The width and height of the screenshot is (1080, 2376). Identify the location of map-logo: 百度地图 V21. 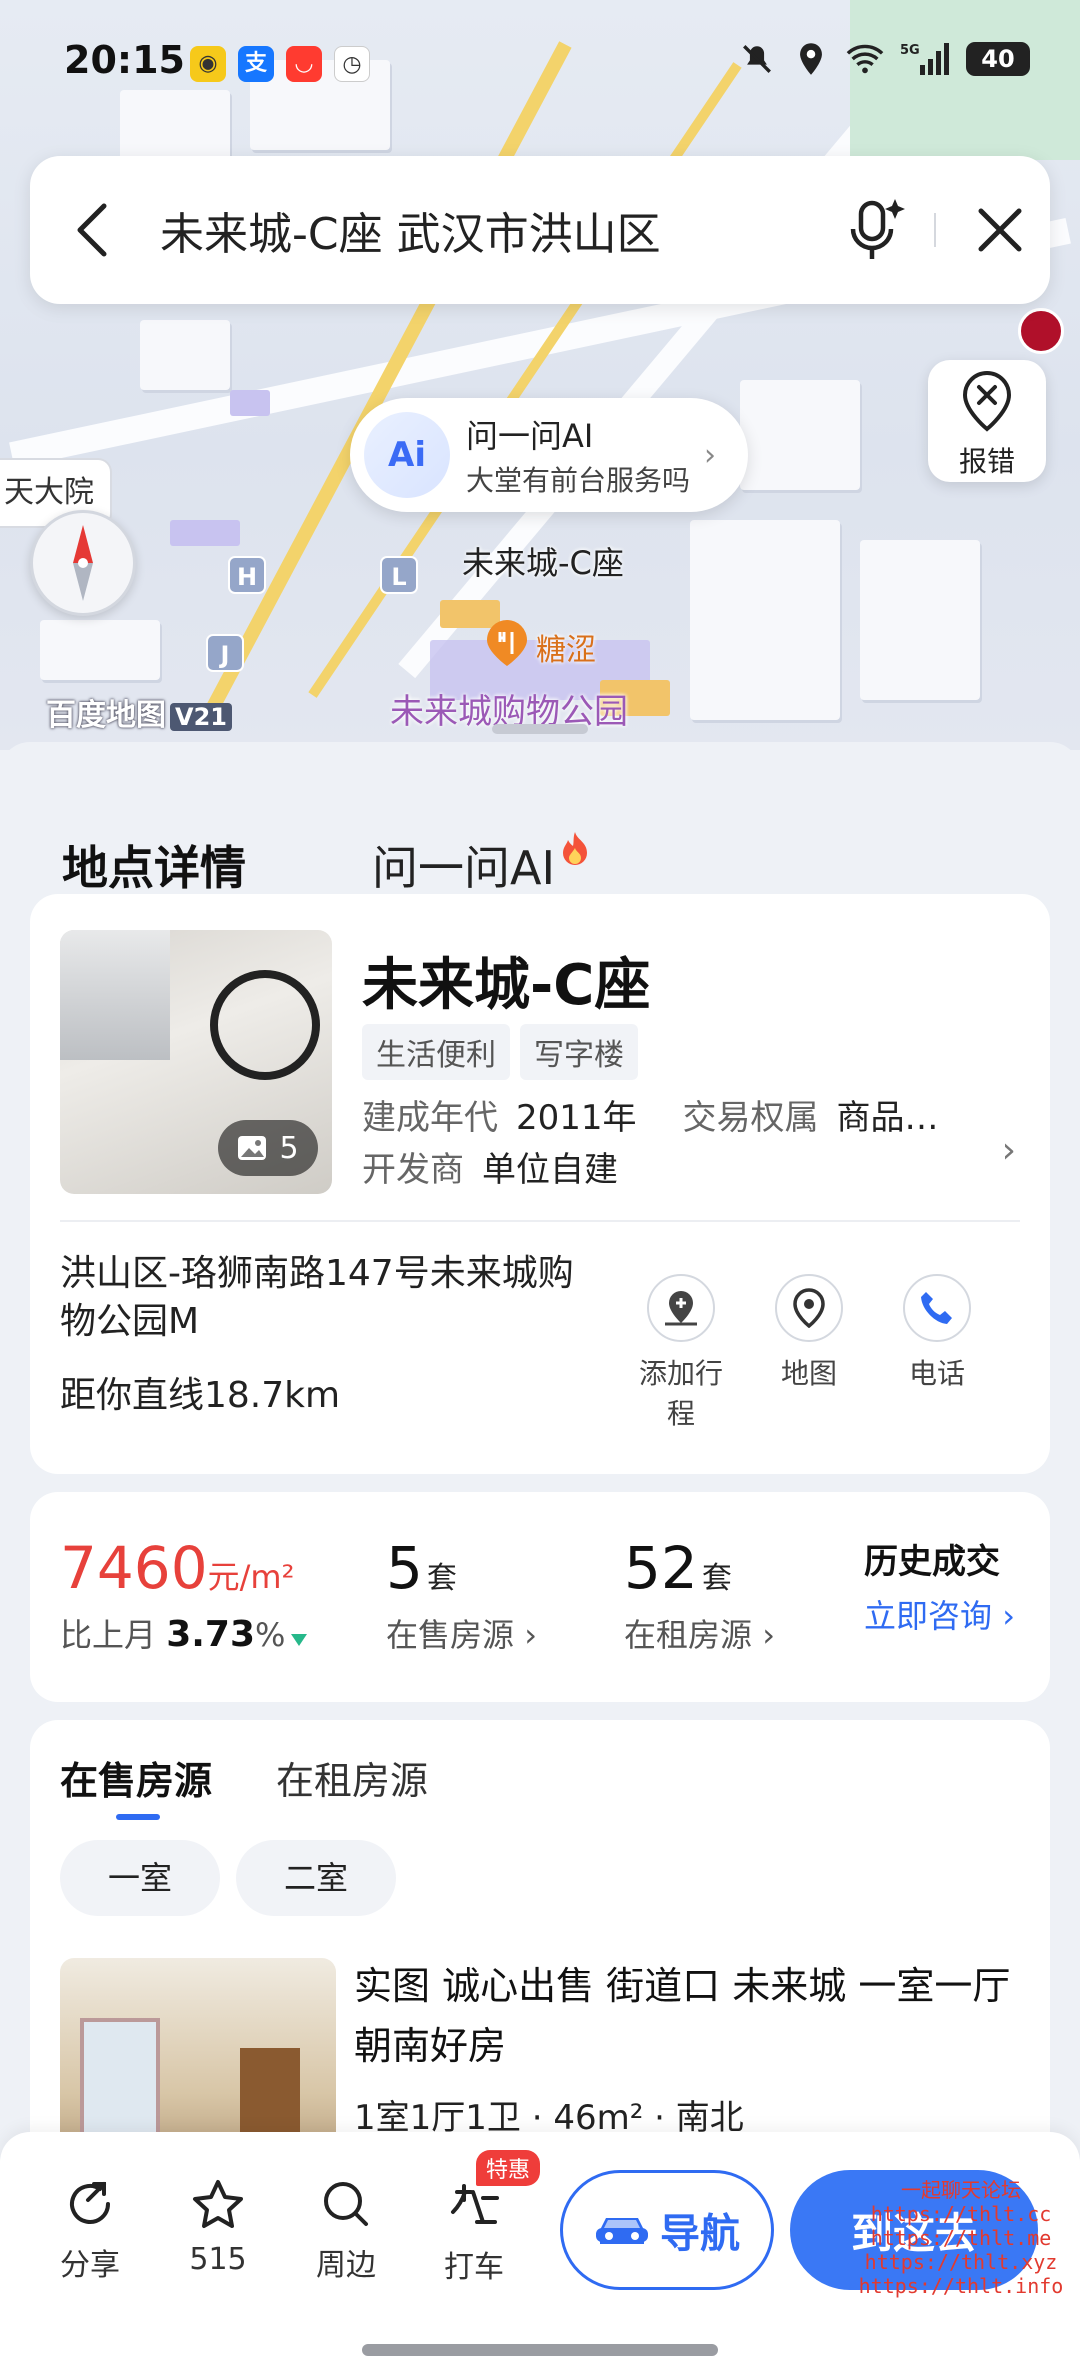
(139, 712).